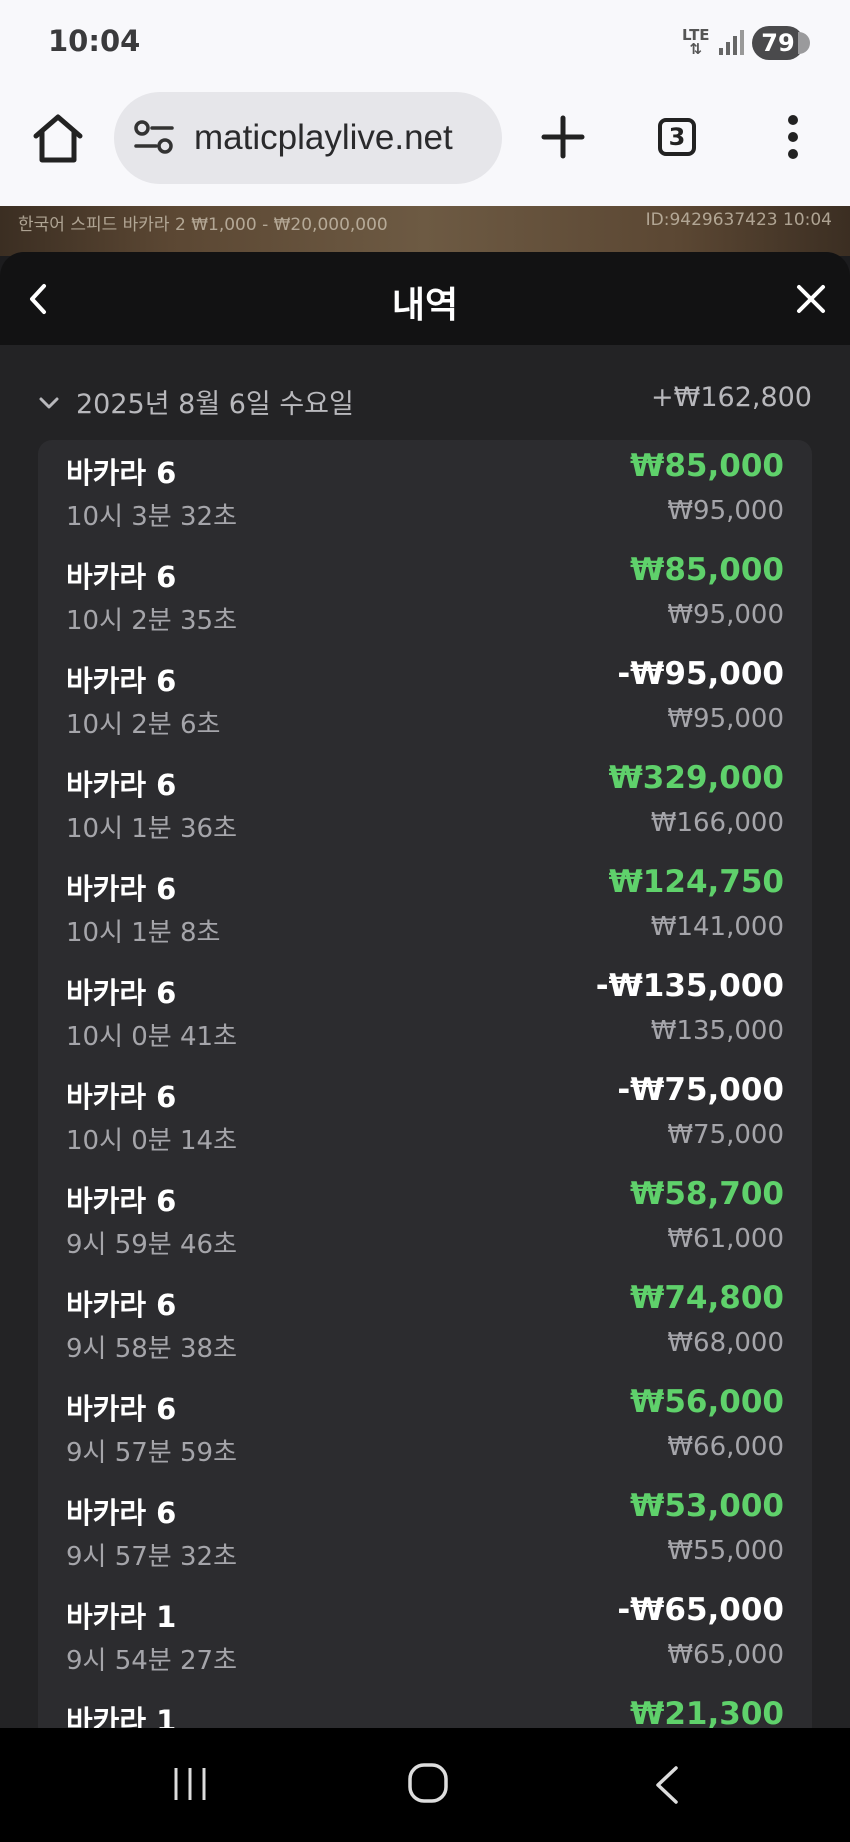 The height and width of the screenshot is (1842, 850). What do you see at coordinates (425, 1324) in the screenshot?
I see `history-item: 바카라 6 9시 58분 38초 ₩74,800 ₩68,000` at bounding box center [425, 1324].